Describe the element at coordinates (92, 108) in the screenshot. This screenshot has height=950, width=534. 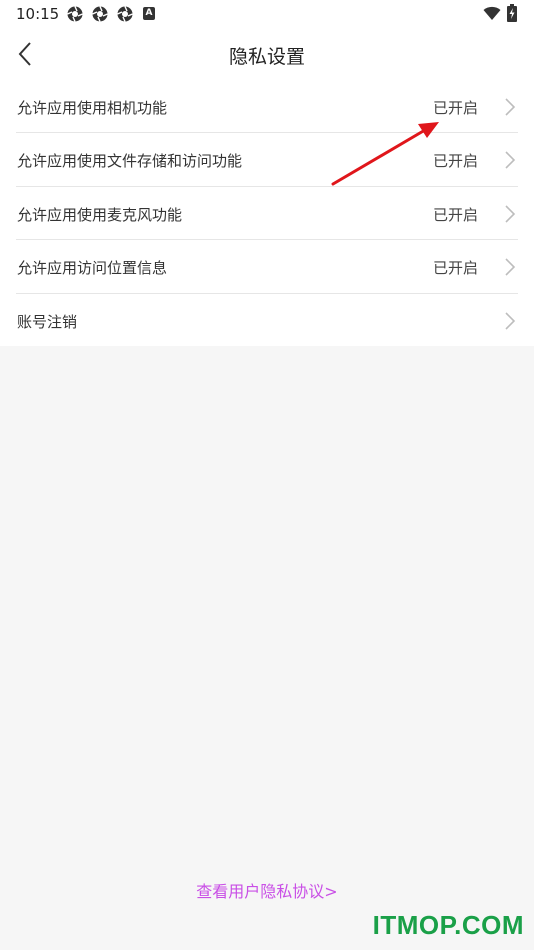
I see `setting-label: 允许应用使用相机功能` at that location.